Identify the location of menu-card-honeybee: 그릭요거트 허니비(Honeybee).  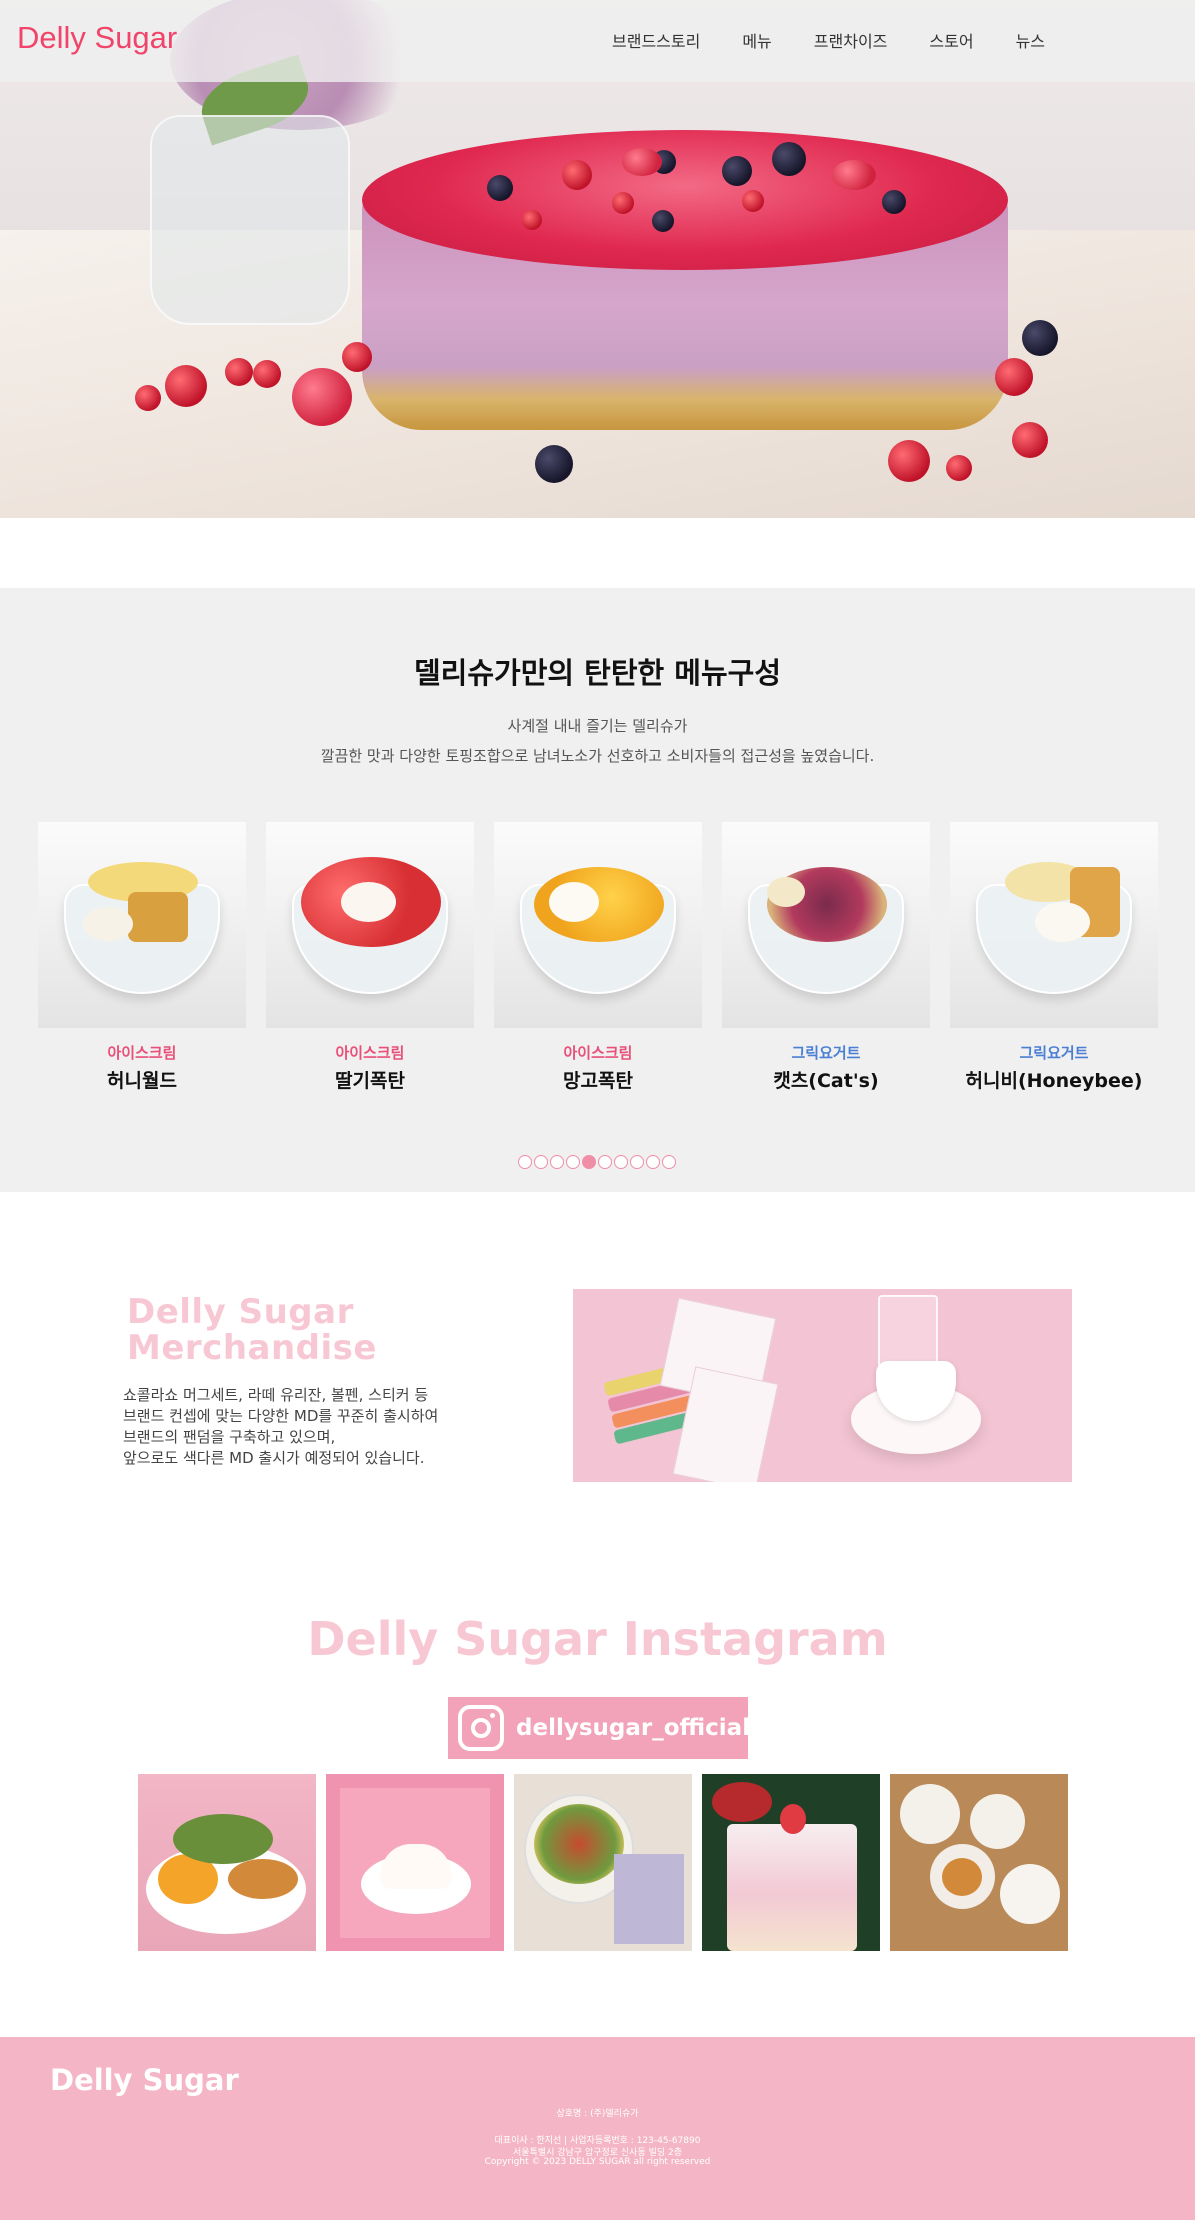
(1054, 957).